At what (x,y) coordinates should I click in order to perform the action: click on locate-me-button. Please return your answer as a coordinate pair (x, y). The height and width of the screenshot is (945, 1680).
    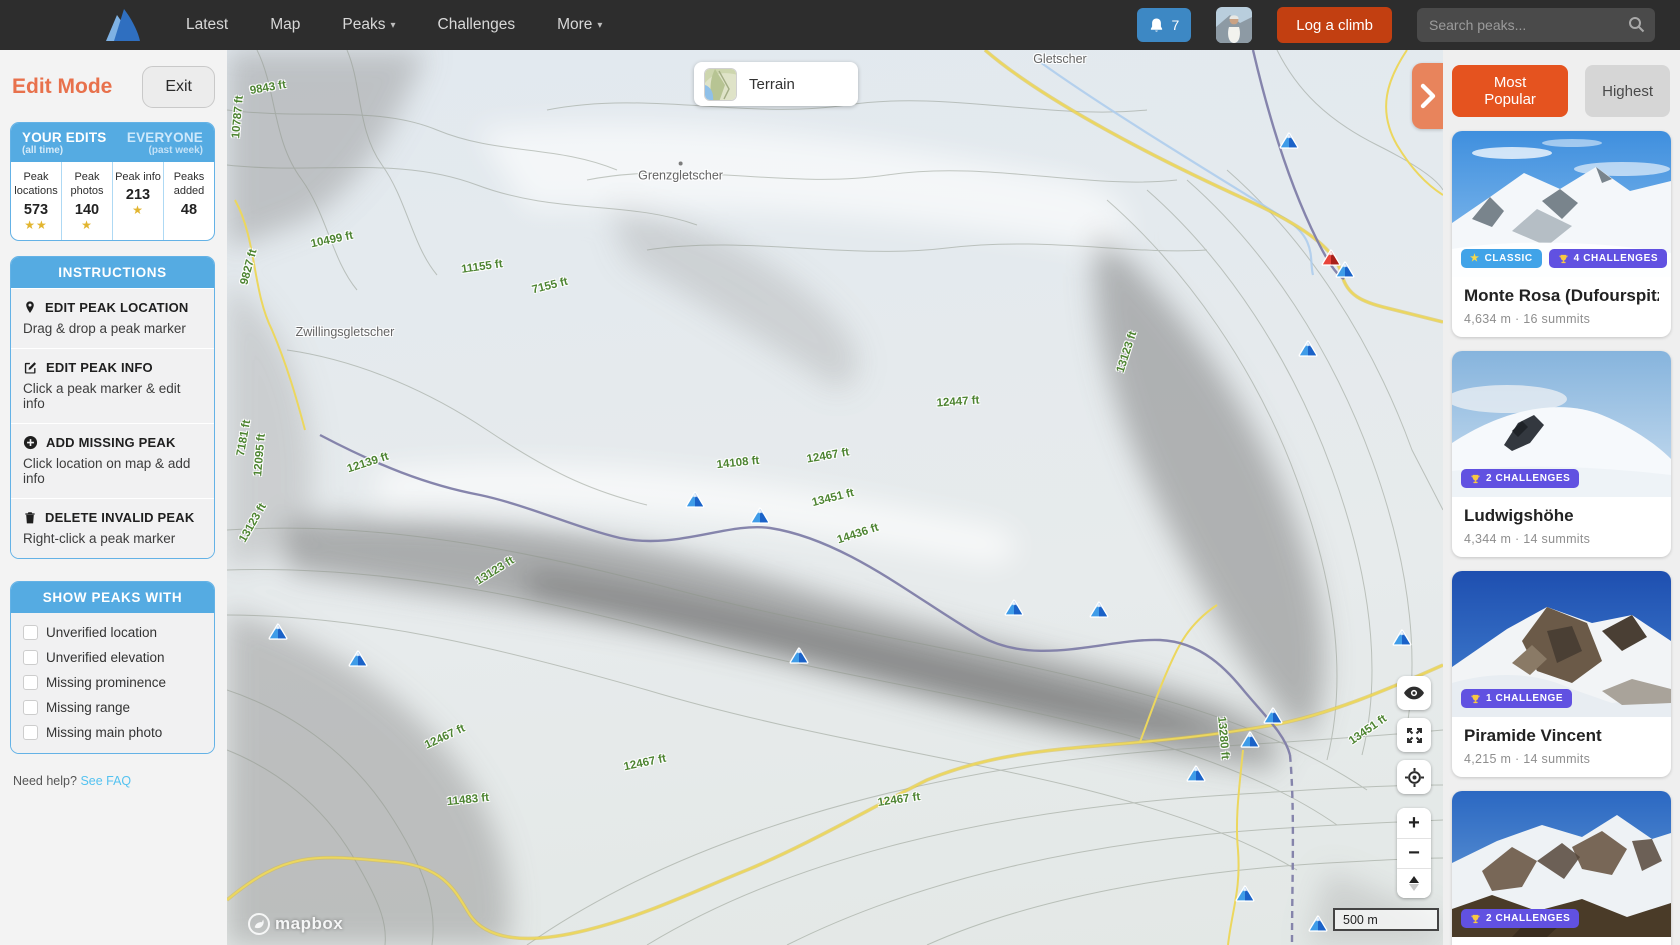
    Looking at the image, I should click on (1414, 777).